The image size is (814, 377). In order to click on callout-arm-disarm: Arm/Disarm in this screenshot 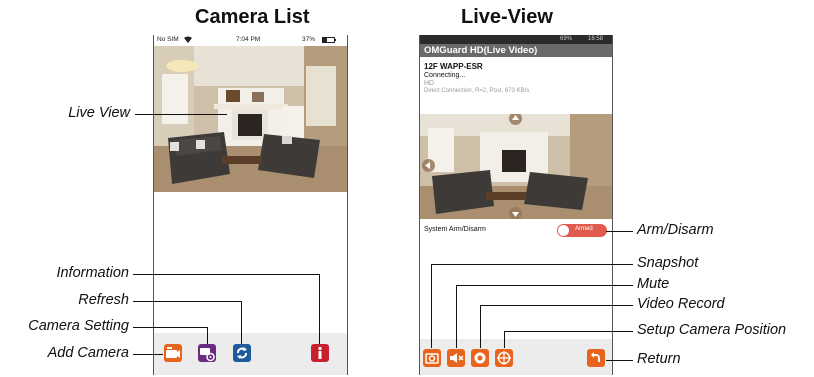, I will do `click(675, 230)`.